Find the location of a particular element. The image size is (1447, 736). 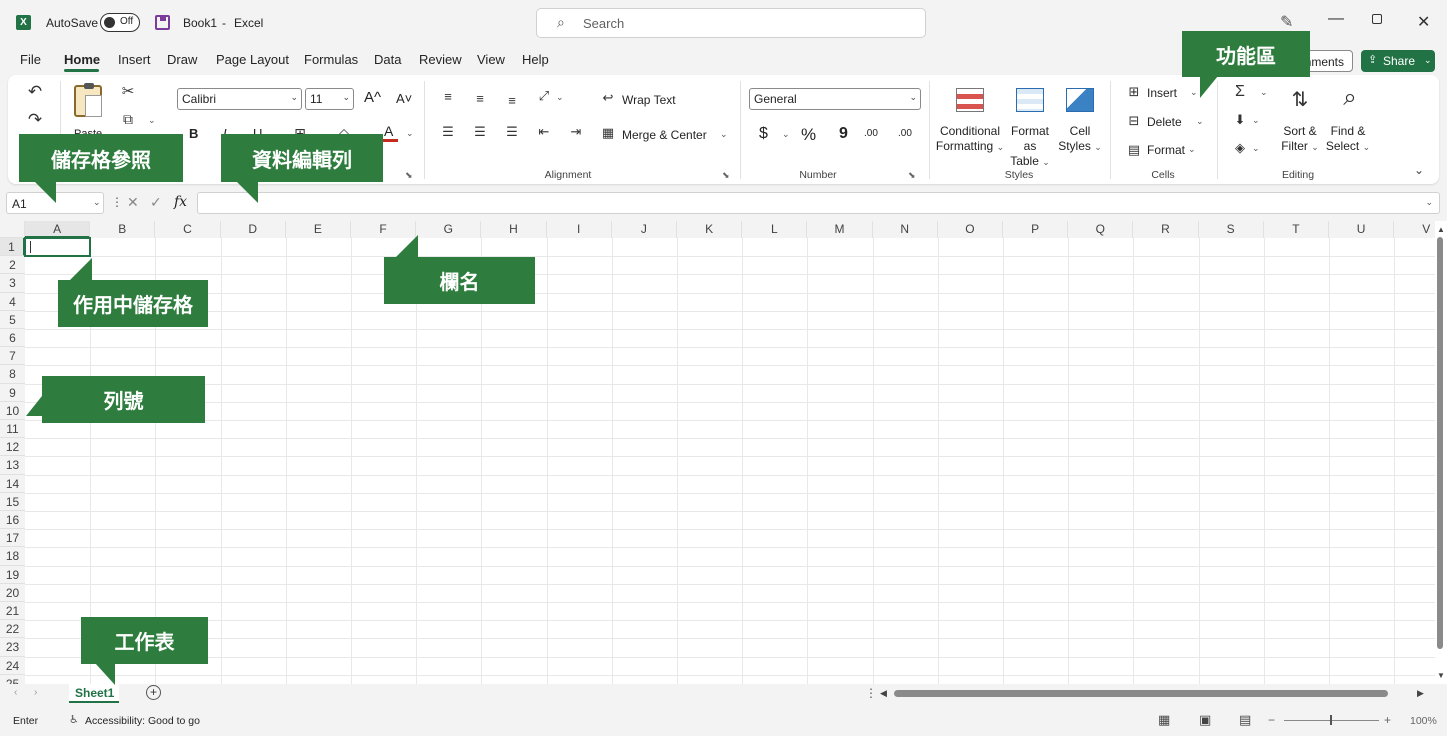

row-header-7: 7 is located at coordinates (12, 356).